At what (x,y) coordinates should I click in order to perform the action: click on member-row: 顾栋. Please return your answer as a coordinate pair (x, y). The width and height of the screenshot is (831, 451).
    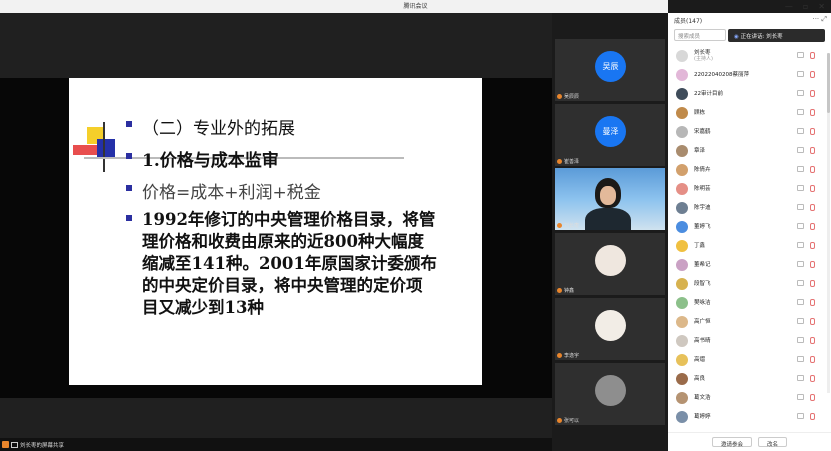
    Looking at the image, I should click on (749, 112).